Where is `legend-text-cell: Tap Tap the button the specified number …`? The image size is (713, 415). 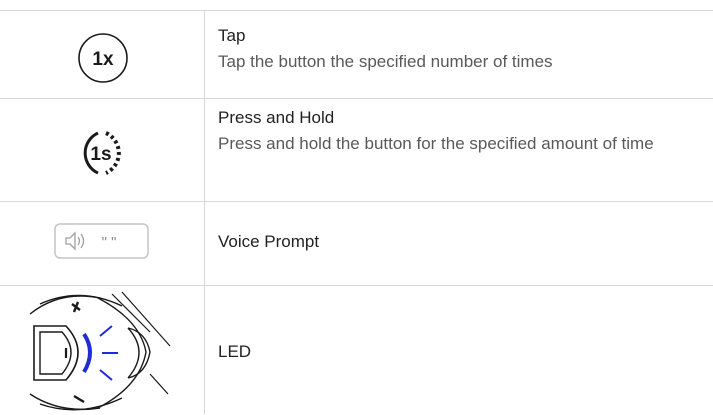 legend-text-cell: Tap Tap the button the specified number … is located at coordinates (460, 49).